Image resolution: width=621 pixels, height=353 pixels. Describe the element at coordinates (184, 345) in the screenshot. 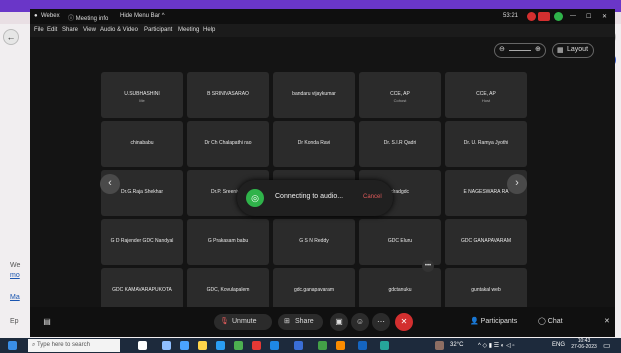

I see `edge-icon` at that location.